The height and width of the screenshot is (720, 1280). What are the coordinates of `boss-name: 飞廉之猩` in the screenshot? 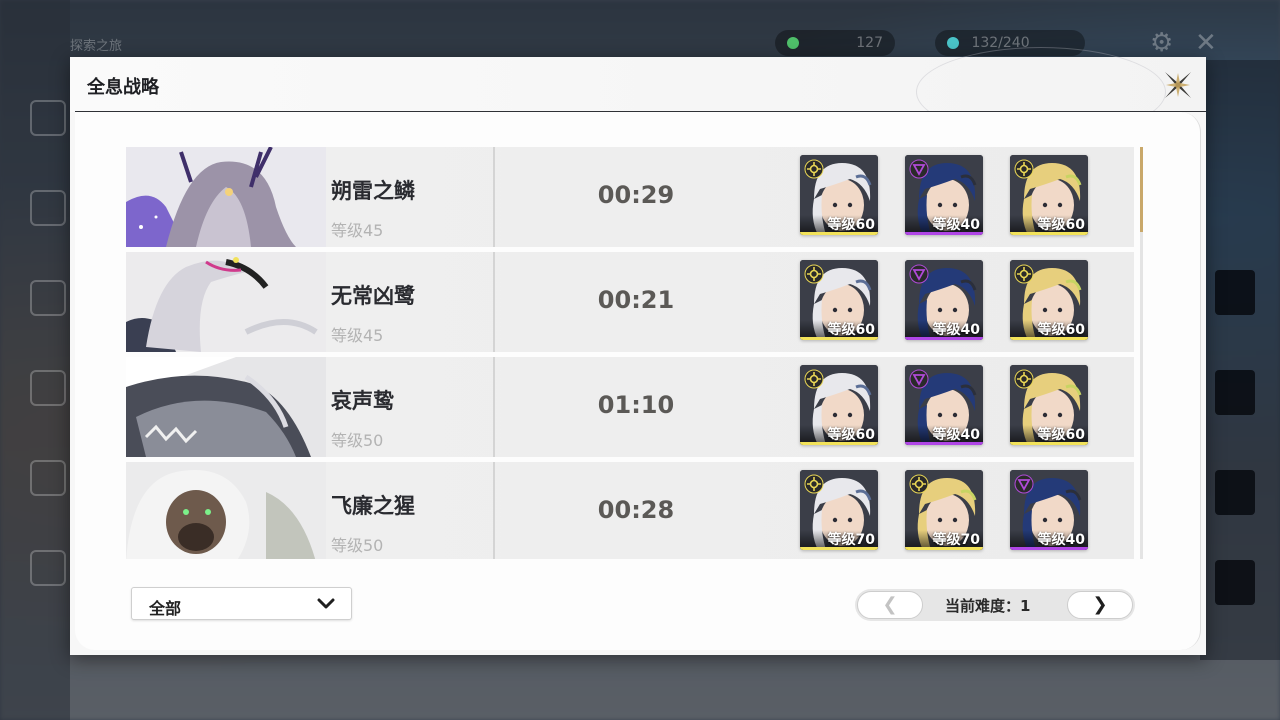 It's located at (373, 506).